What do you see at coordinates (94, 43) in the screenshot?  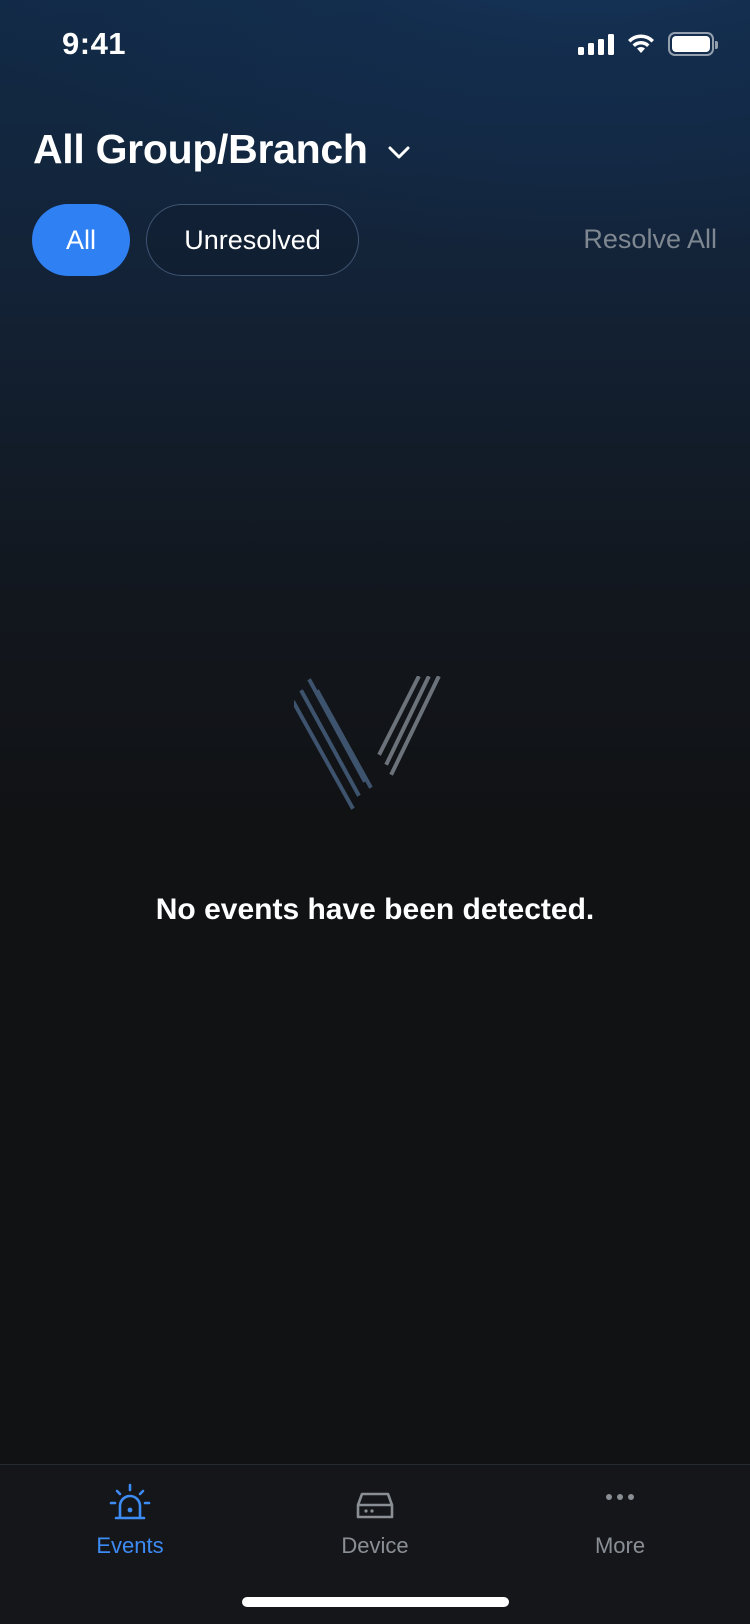 I see `status-time: 9:41` at bounding box center [94, 43].